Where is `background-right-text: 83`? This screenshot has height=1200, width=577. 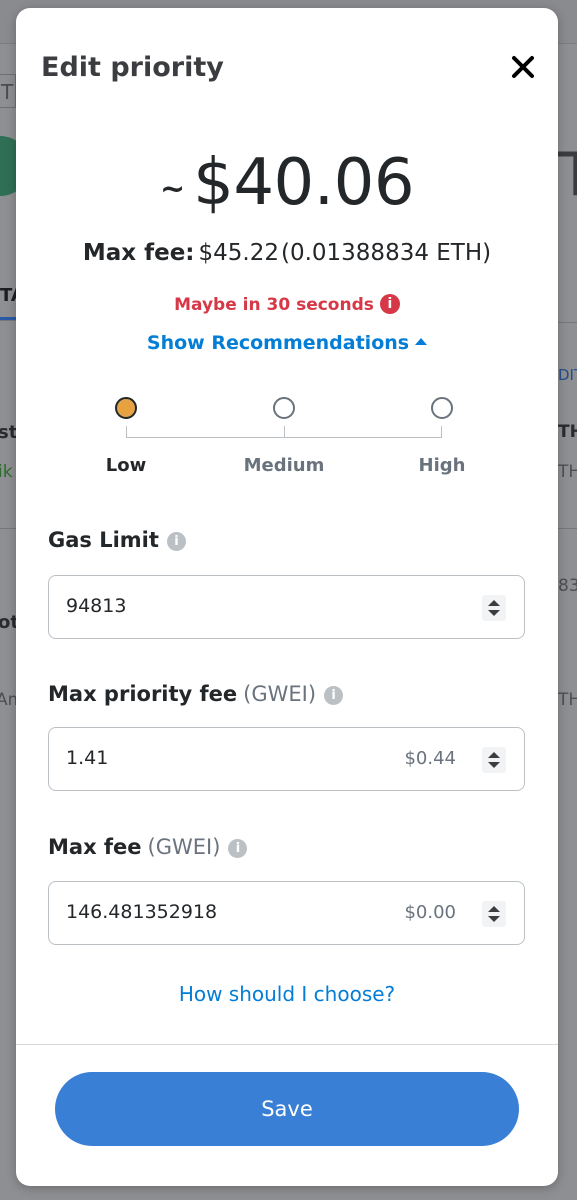 background-right-text: 83 is located at coordinates (567, 586).